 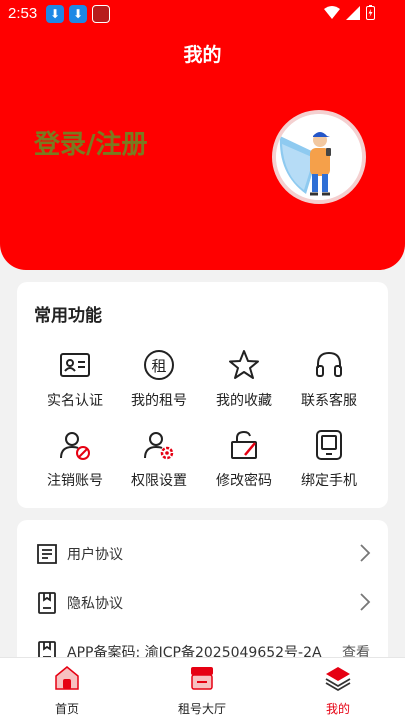 I want to click on avatar, so click(x=319, y=157).